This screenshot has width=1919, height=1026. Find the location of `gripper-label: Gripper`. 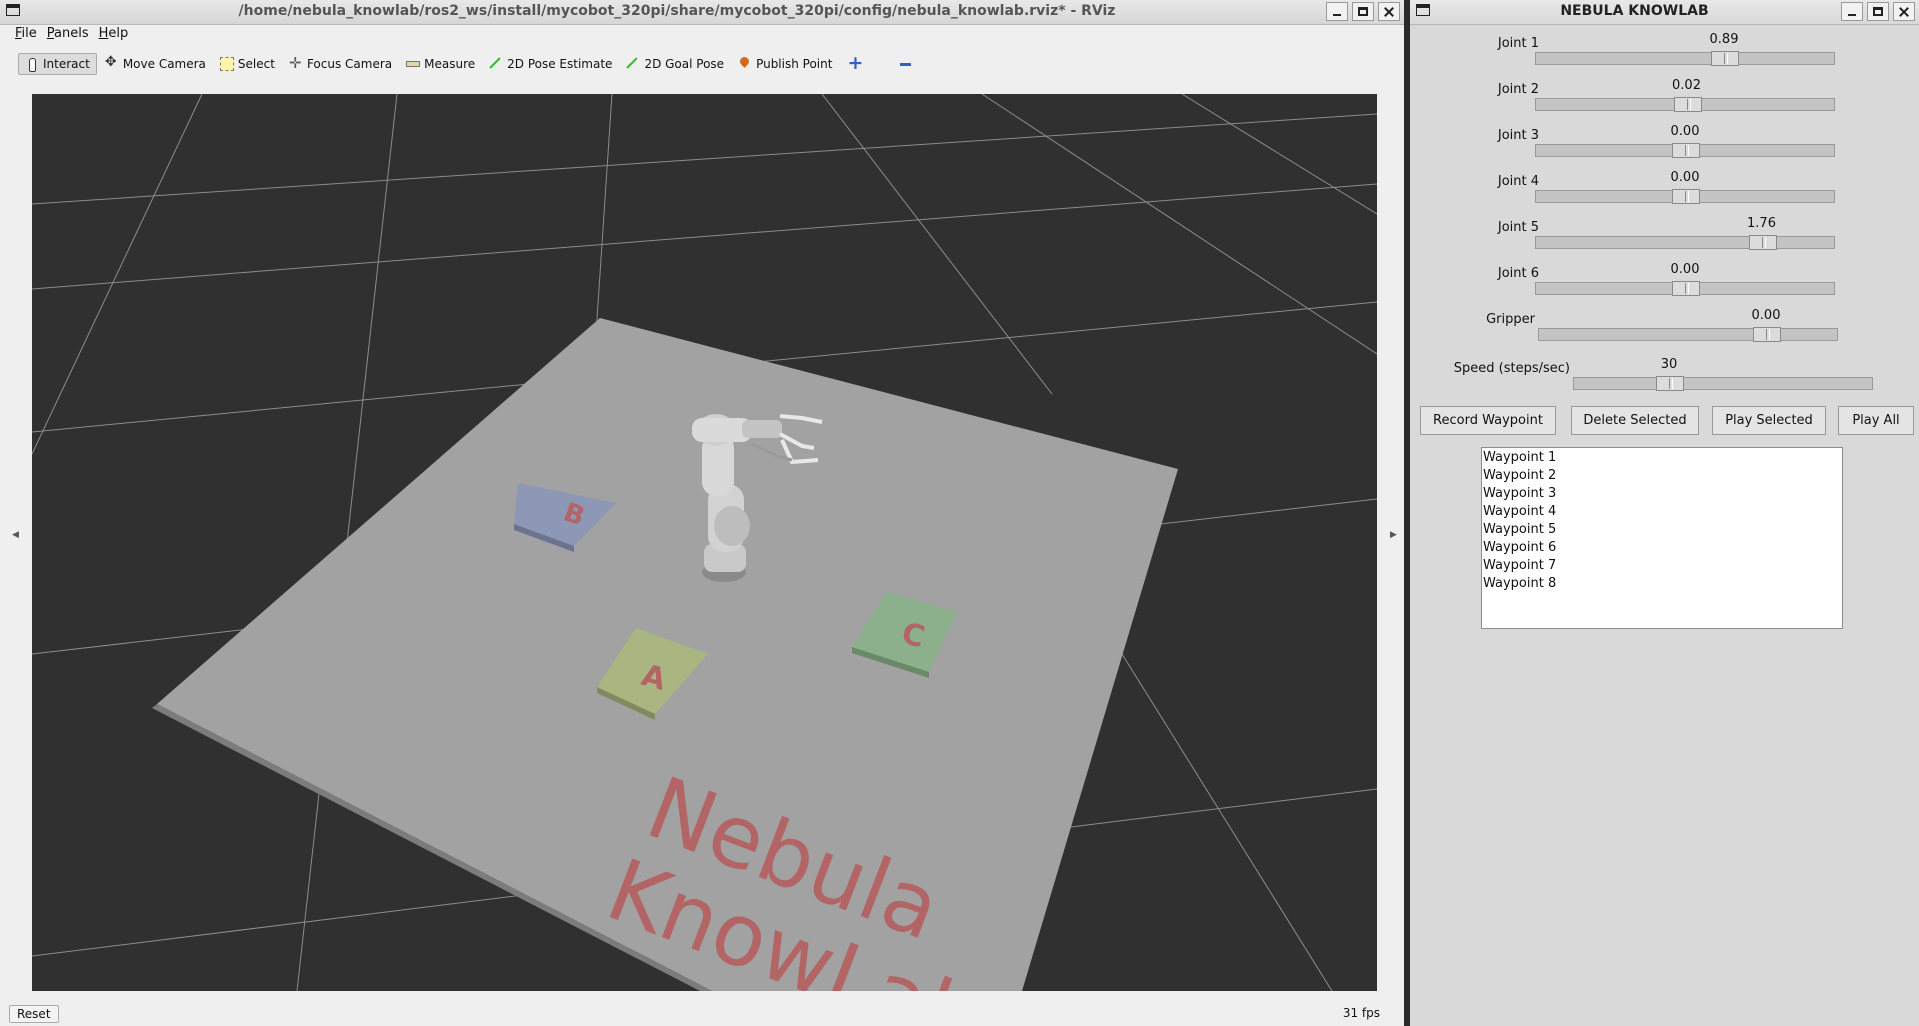

gripper-label: Gripper is located at coordinates (1510, 319).